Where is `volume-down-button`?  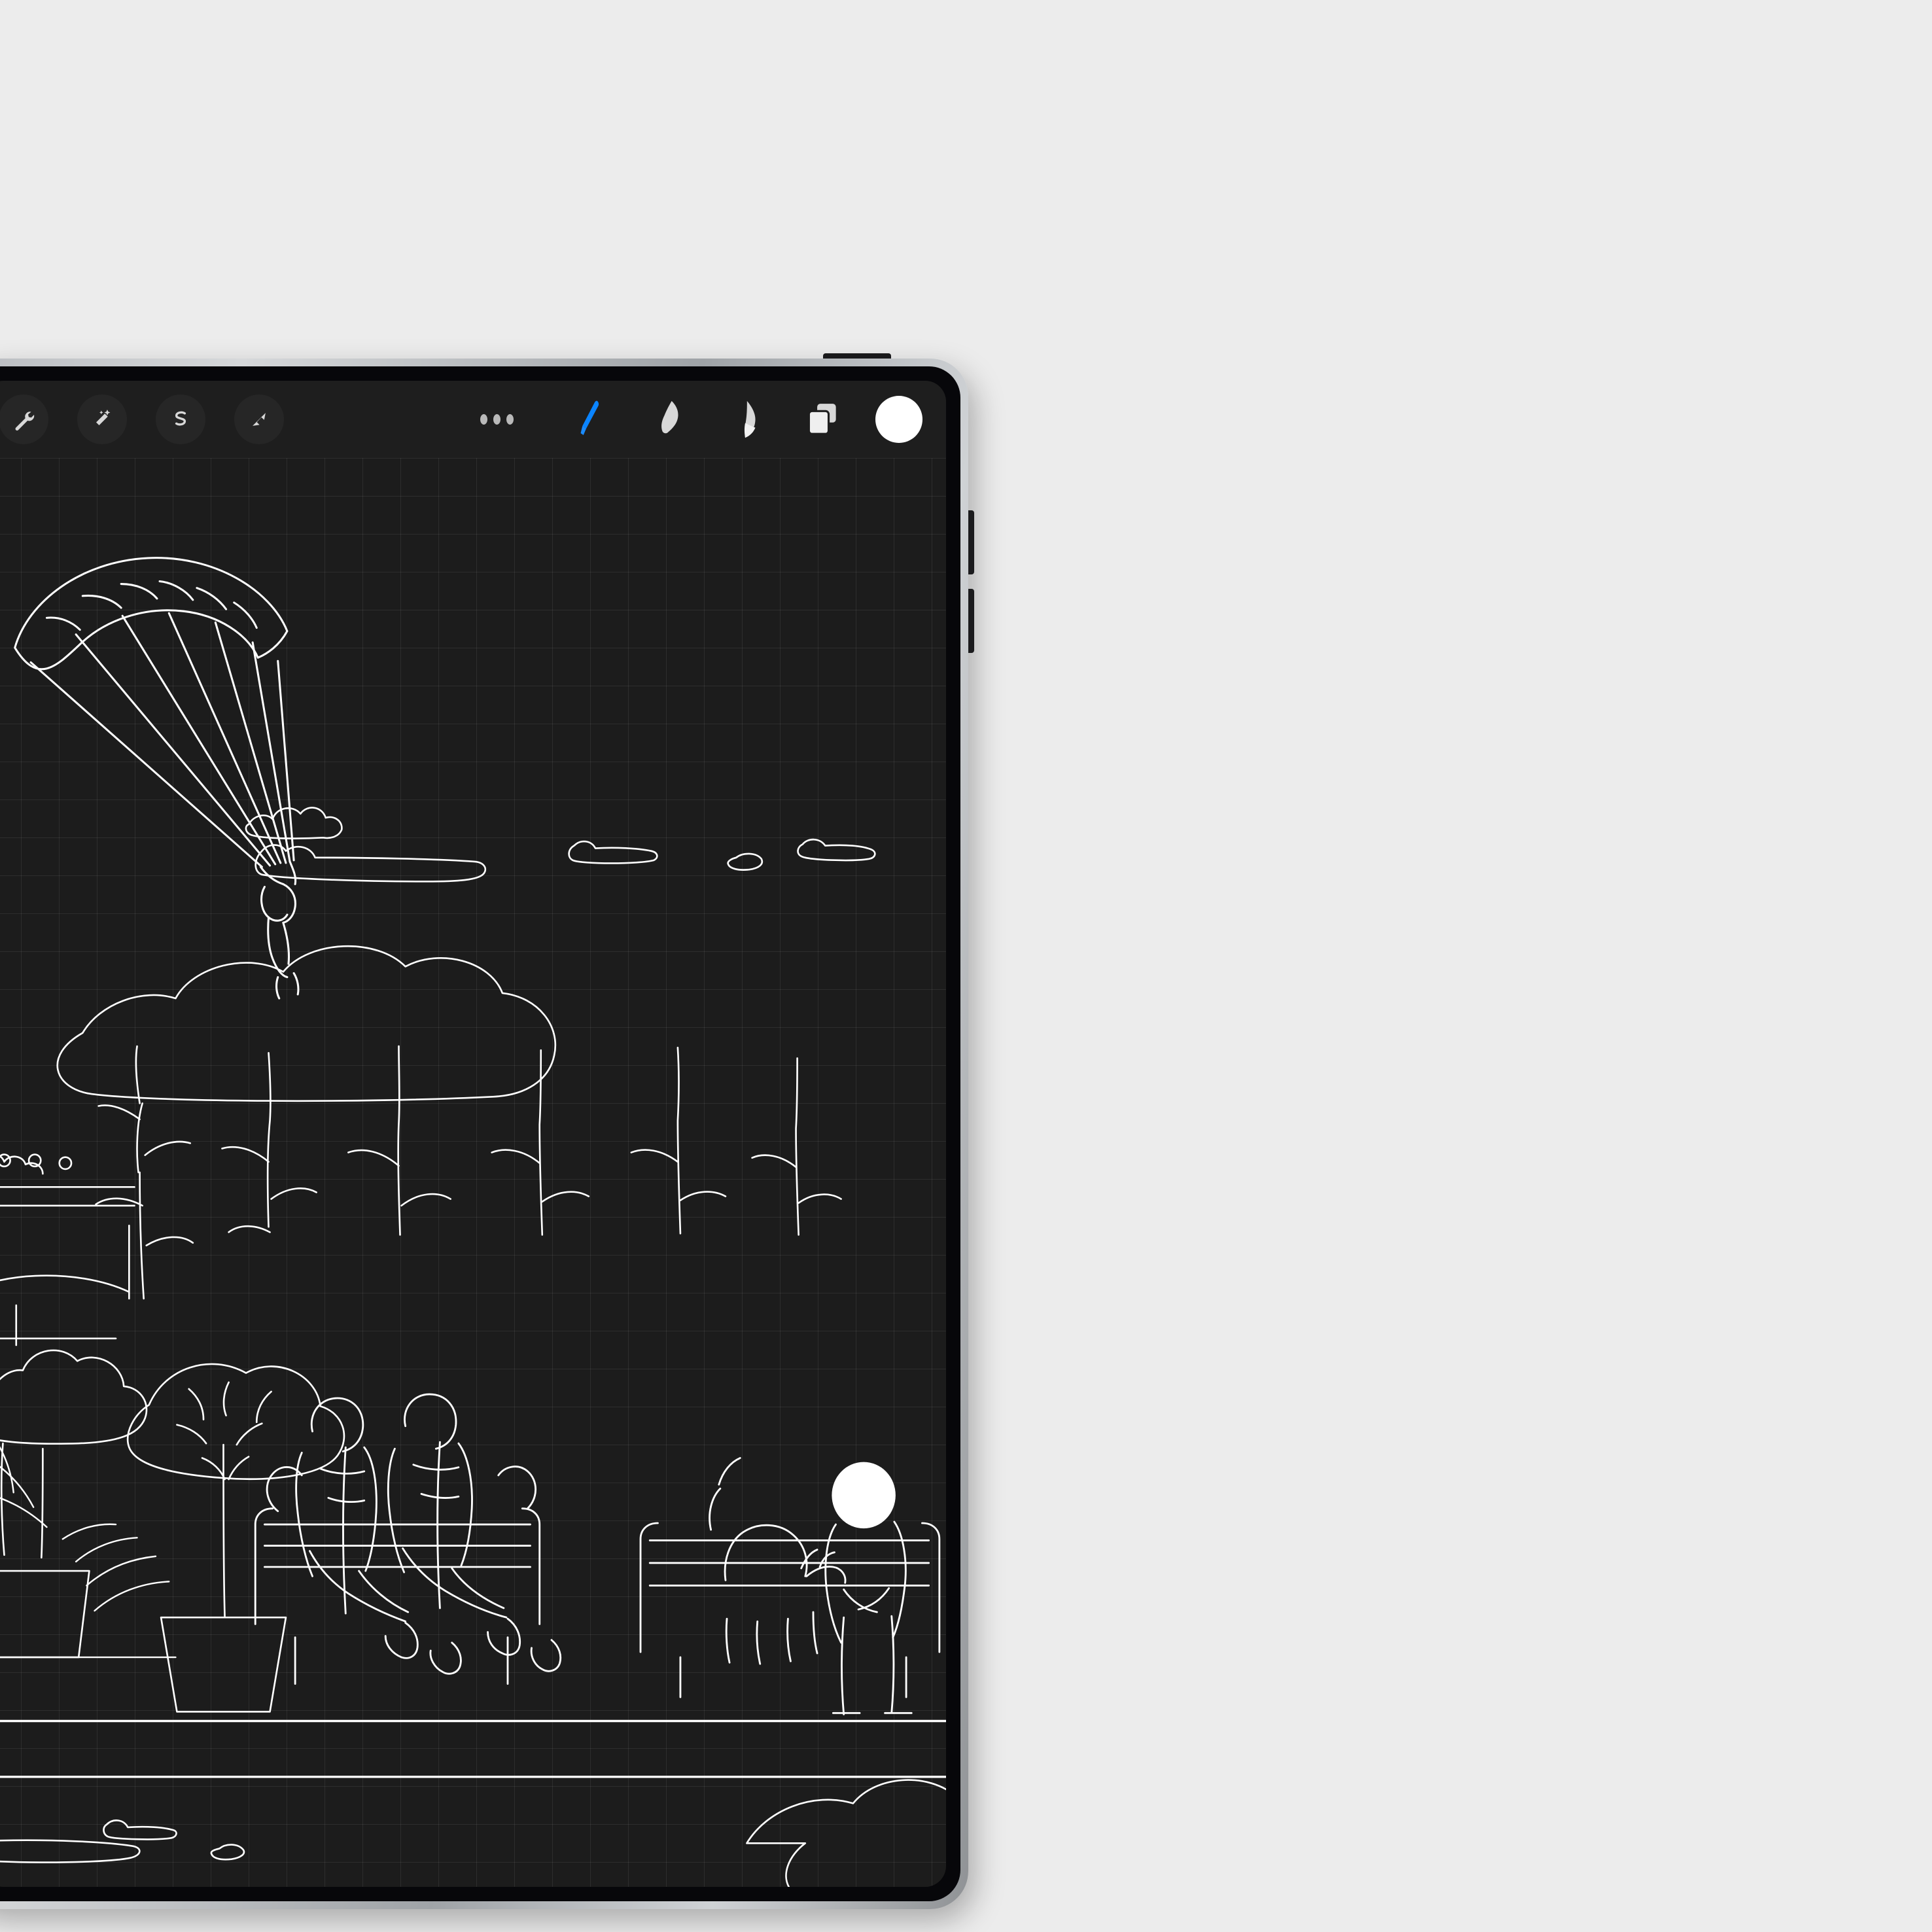
volume-down-button is located at coordinates (971, 621).